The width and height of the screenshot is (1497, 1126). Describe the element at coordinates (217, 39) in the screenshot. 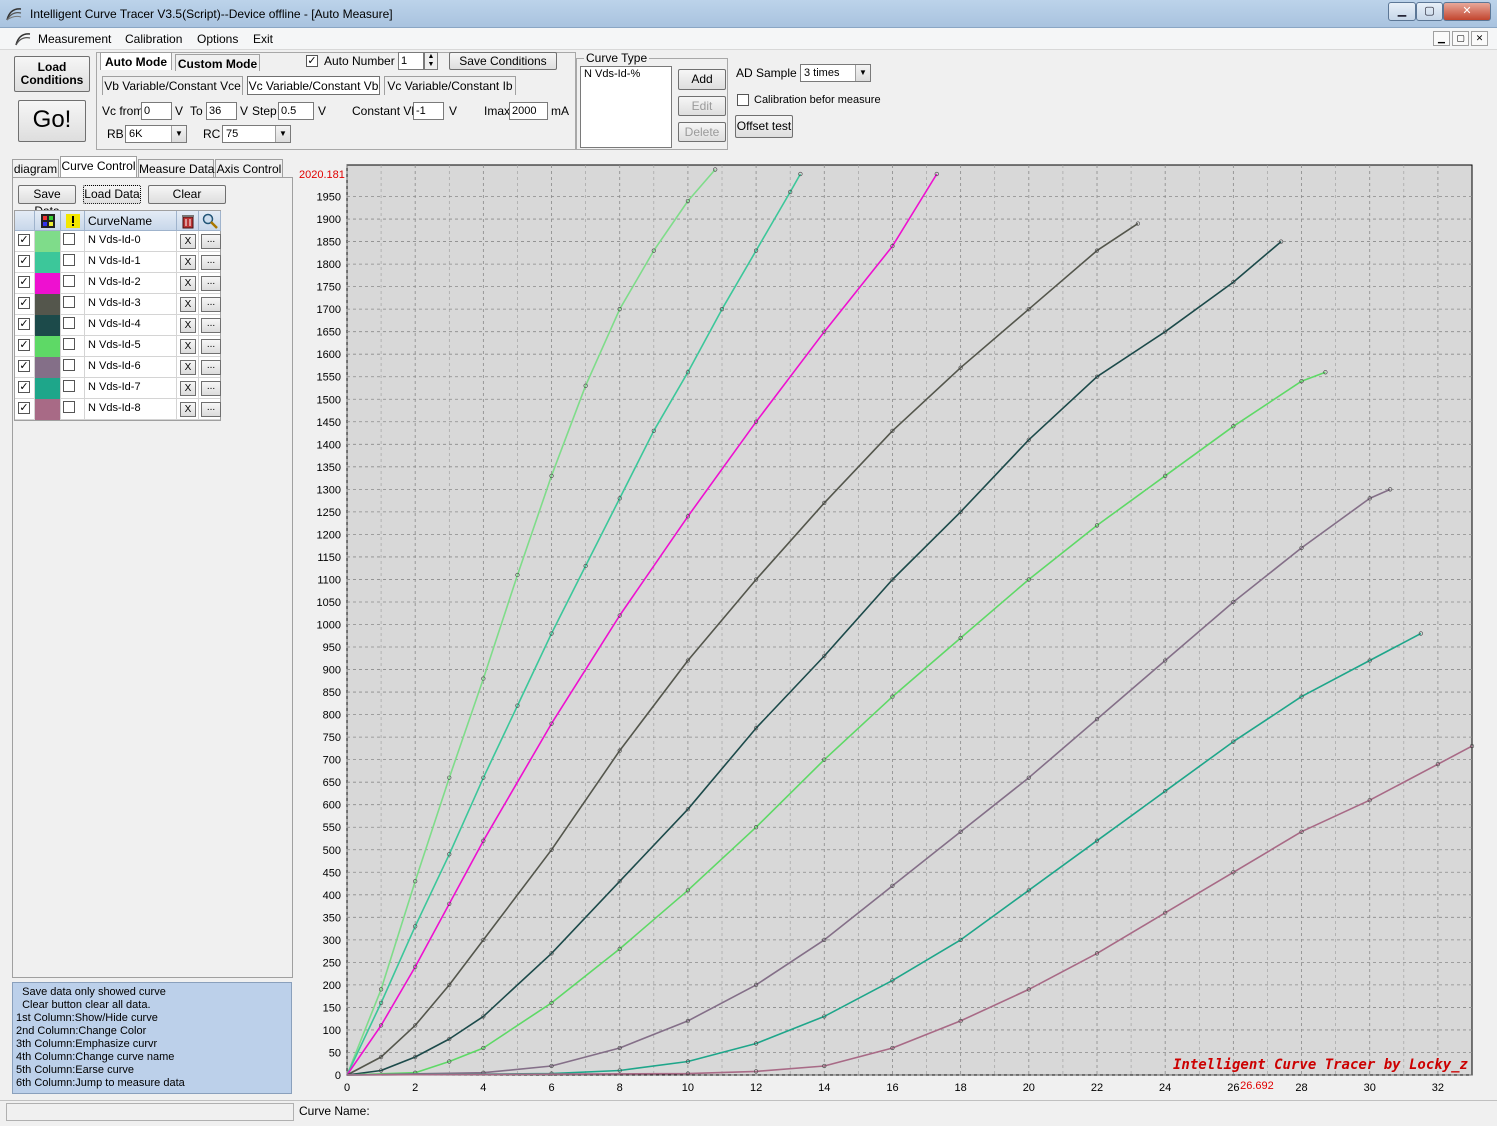

I see `menu-options: Options` at that location.